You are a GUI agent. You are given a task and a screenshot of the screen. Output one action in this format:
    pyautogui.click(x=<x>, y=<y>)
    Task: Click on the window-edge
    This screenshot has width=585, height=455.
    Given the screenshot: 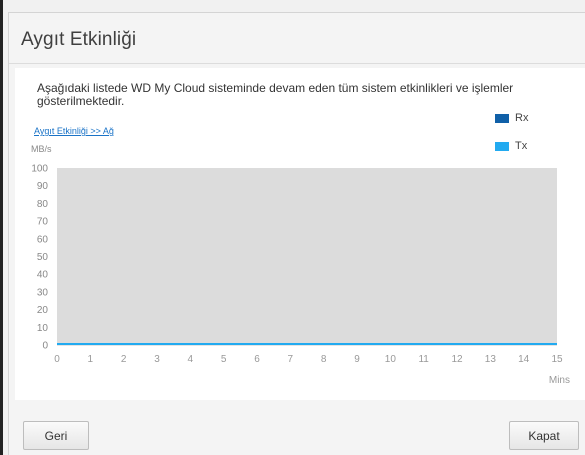 What is the action you would take?
    pyautogui.click(x=1, y=227)
    